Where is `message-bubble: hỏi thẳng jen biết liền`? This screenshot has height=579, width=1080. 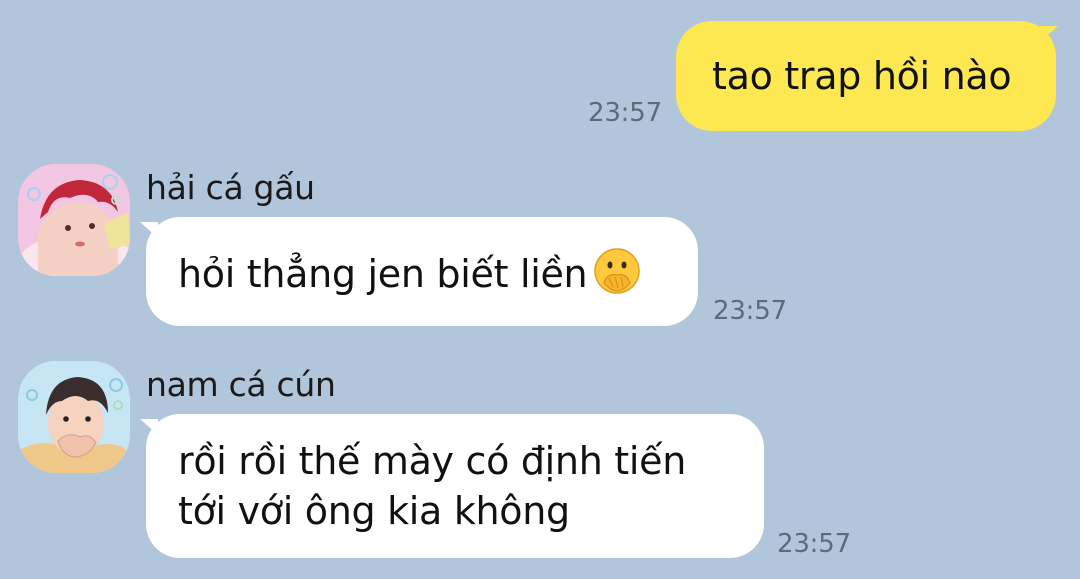 message-bubble: hỏi thẳng jen biết liền is located at coordinates (422, 271).